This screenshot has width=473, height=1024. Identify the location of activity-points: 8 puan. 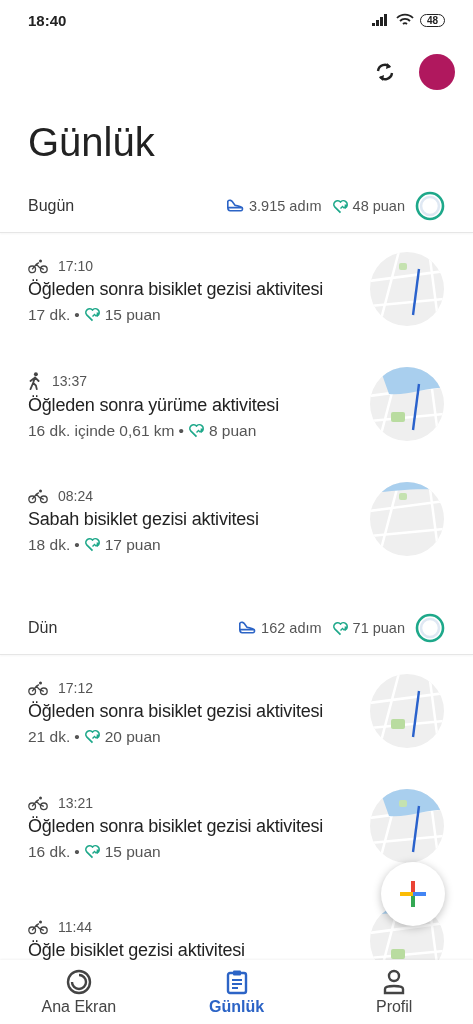
(232, 430).